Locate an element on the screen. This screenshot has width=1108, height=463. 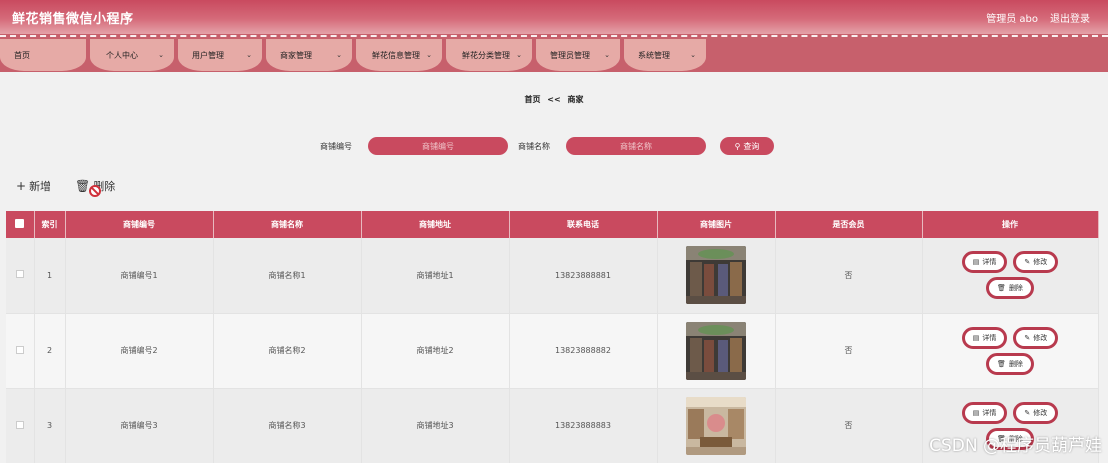
column-header: 索引 is located at coordinates (50, 224).